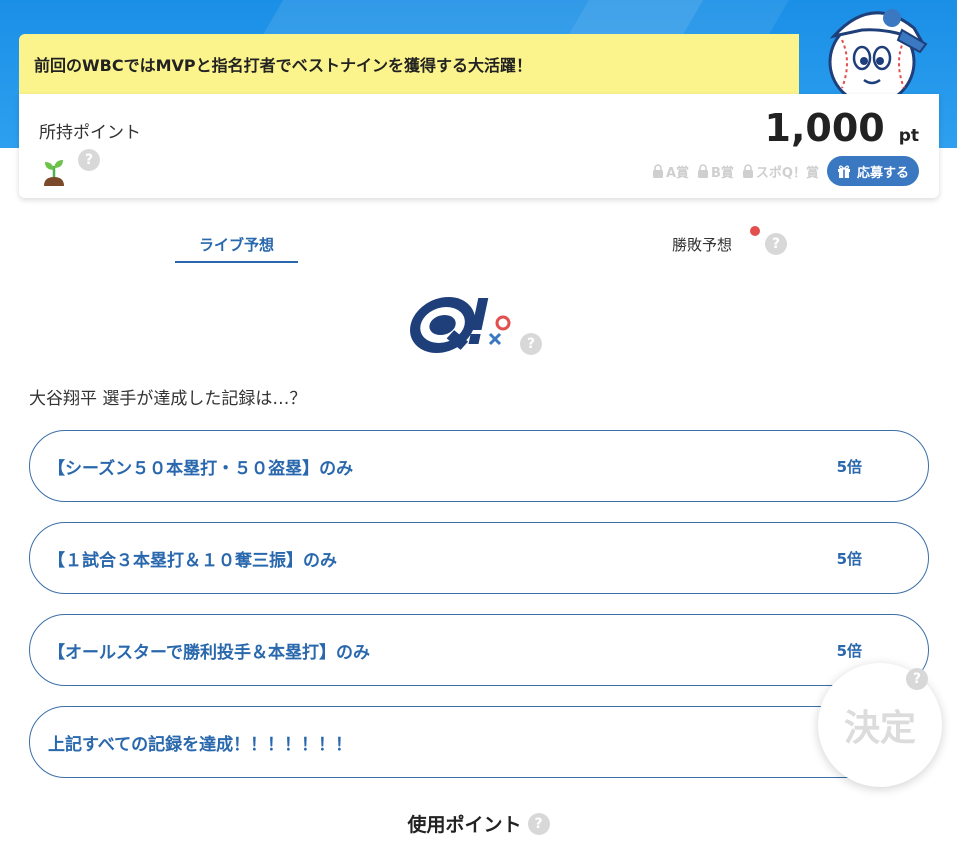 This screenshot has height=844, width=957. What do you see at coordinates (209, 652) in the screenshot?
I see `option-label: 【オールスターで勝利投手＆本塁打】のみ` at bounding box center [209, 652].